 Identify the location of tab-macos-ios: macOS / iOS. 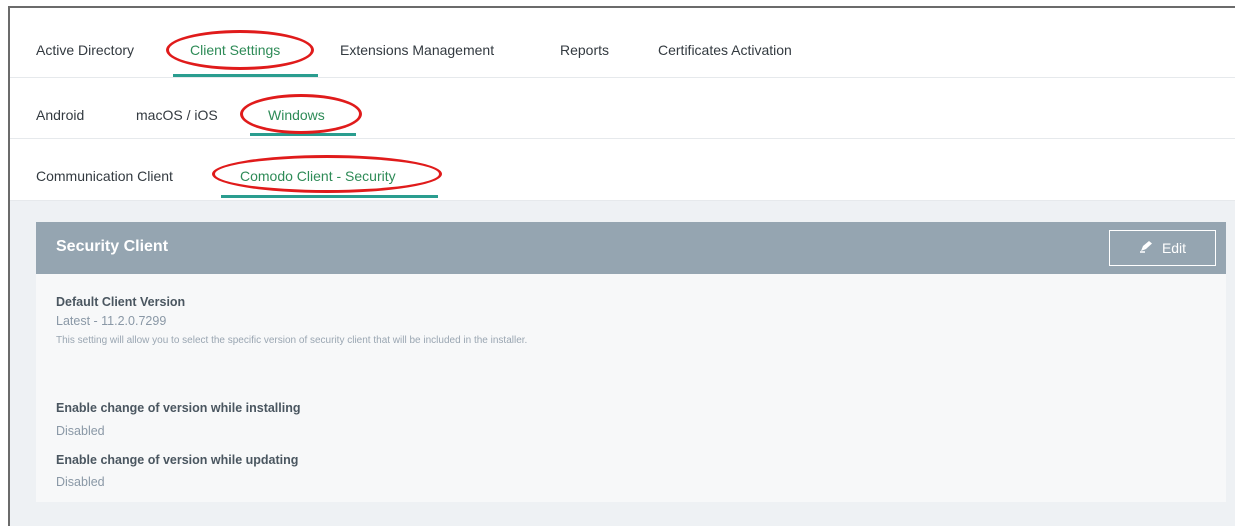
(177, 115).